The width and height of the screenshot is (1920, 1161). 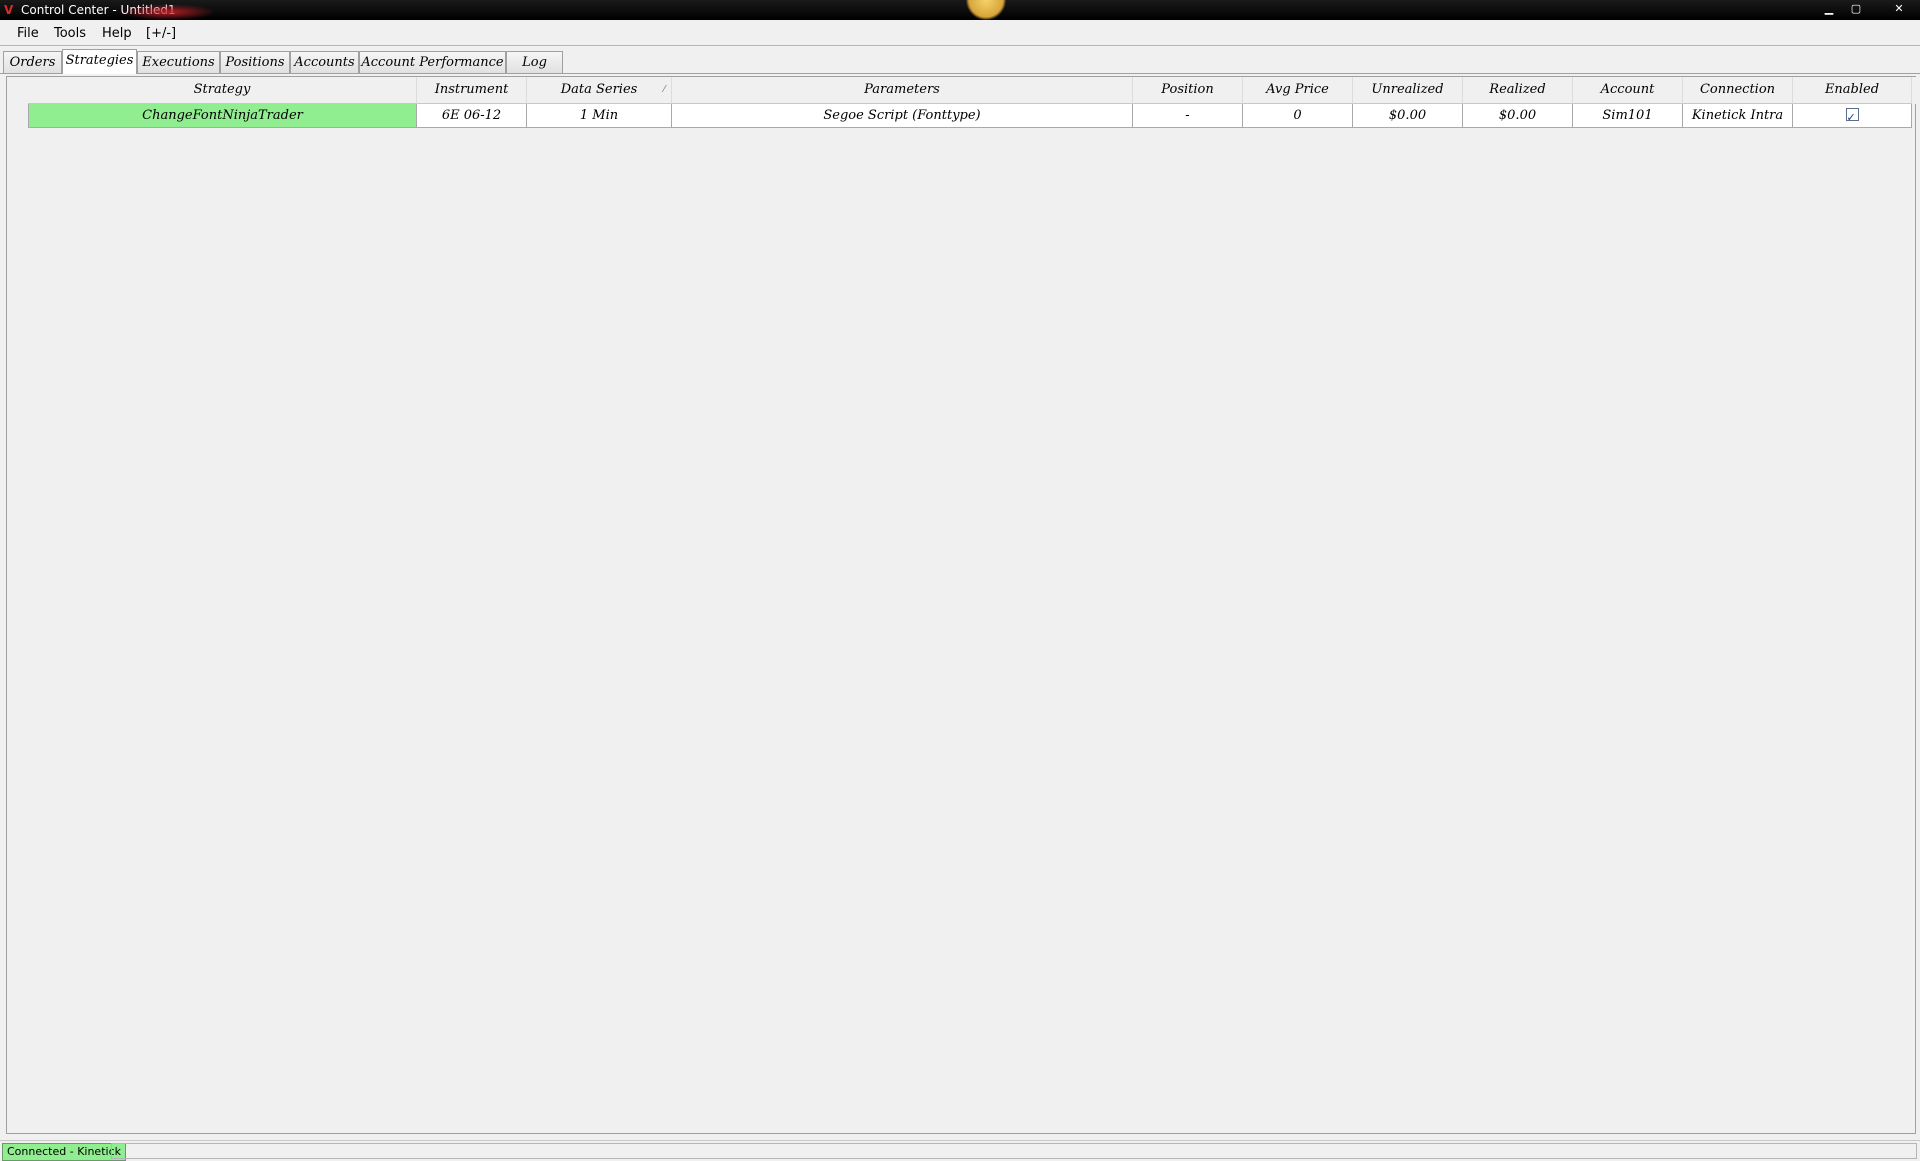 I want to click on cell-parameters: Segoe Script (Fonttype), so click(x=902, y=116).